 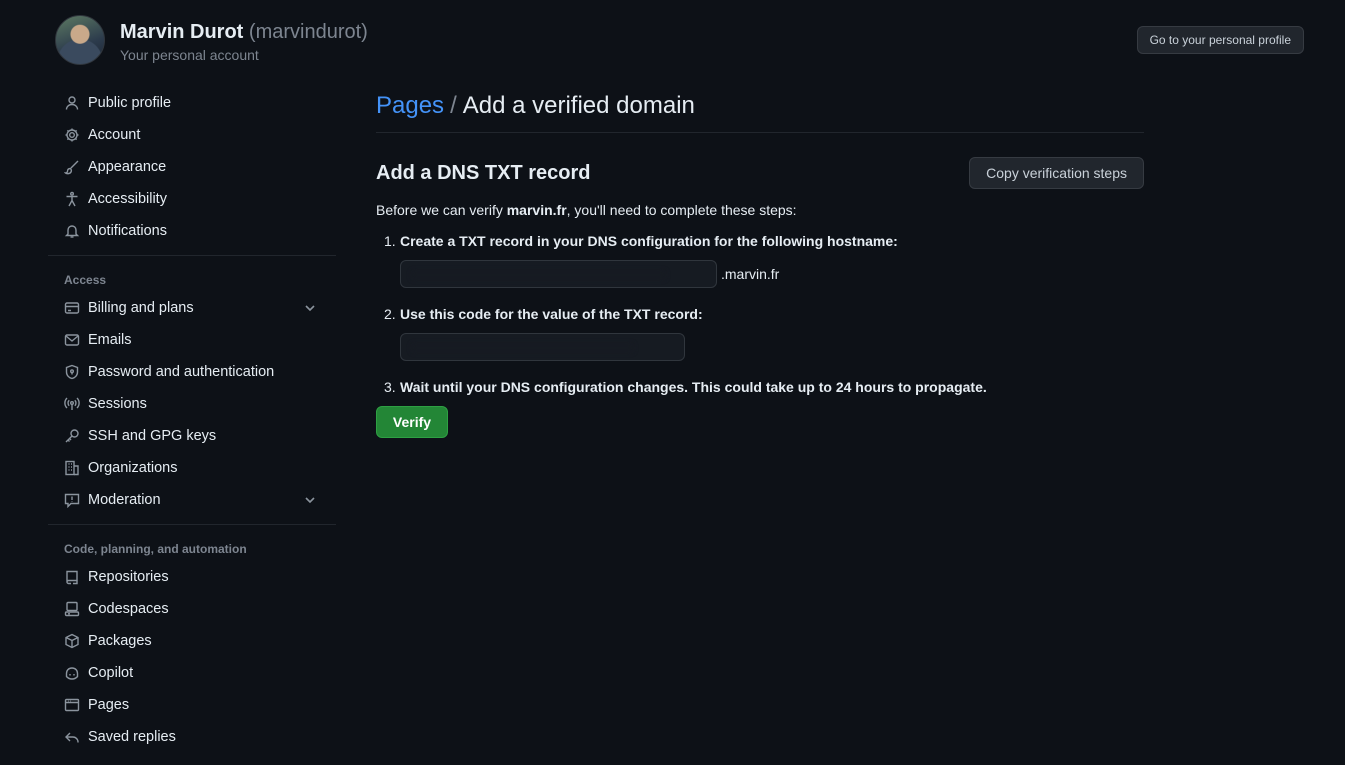 I want to click on sidebar-item-packages: Packages, so click(x=192, y=641).